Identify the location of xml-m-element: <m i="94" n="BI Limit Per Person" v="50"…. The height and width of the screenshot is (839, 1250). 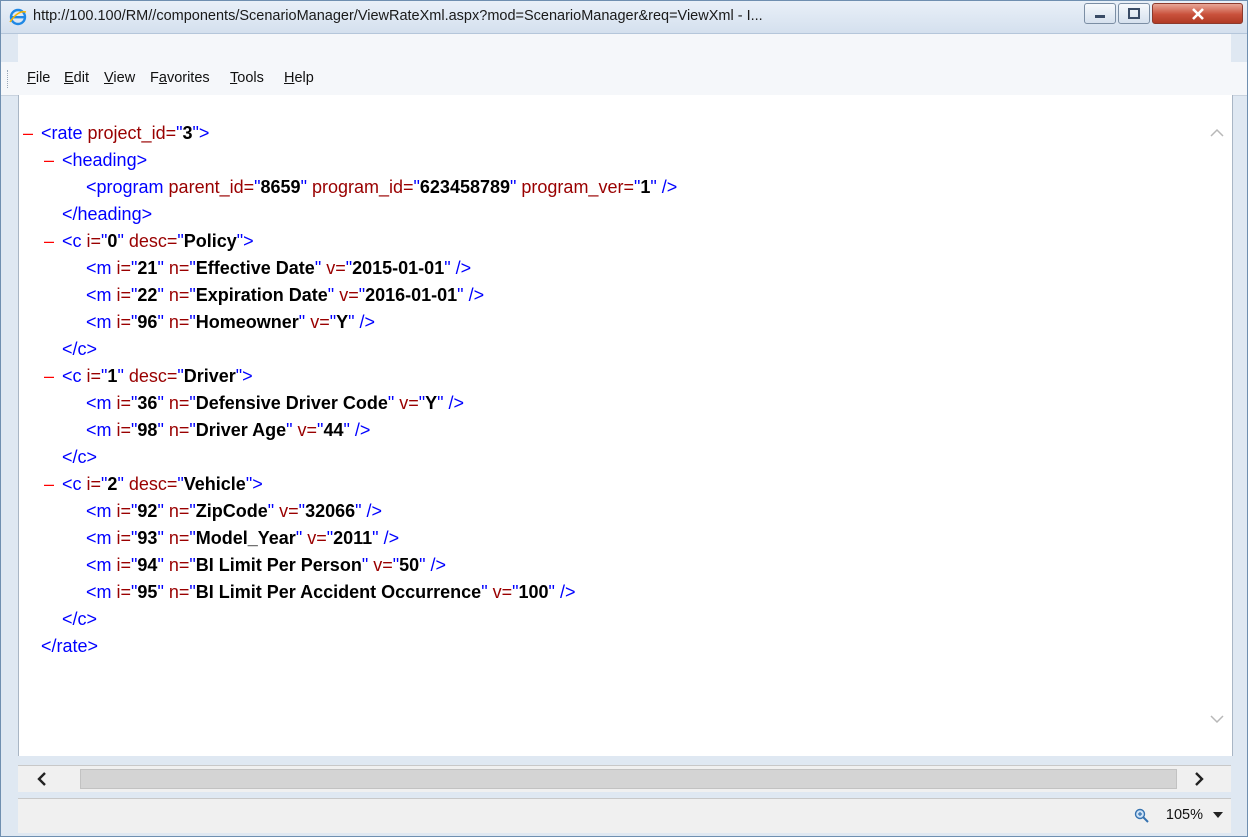
(266, 565).